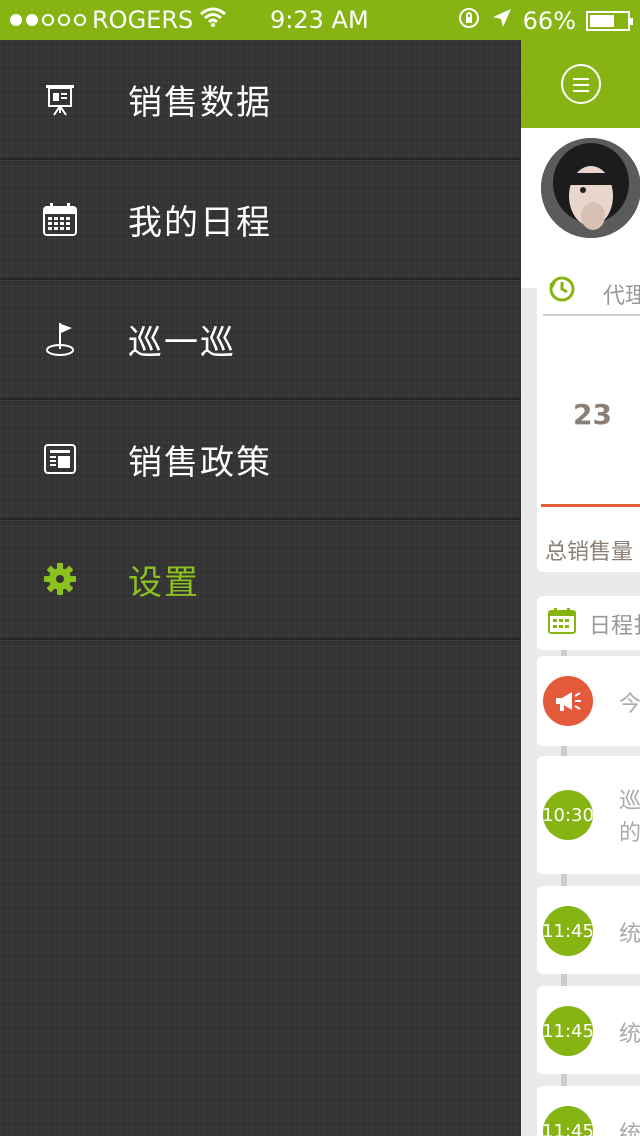 This screenshot has height=1136, width=640. Describe the element at coordinates (568, 701) in the screenshot. I see `megaphone-icon` at that location.